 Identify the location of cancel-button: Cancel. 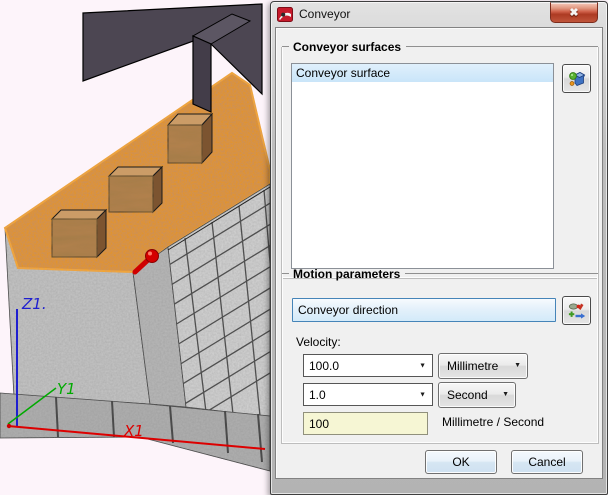
(547, 462).